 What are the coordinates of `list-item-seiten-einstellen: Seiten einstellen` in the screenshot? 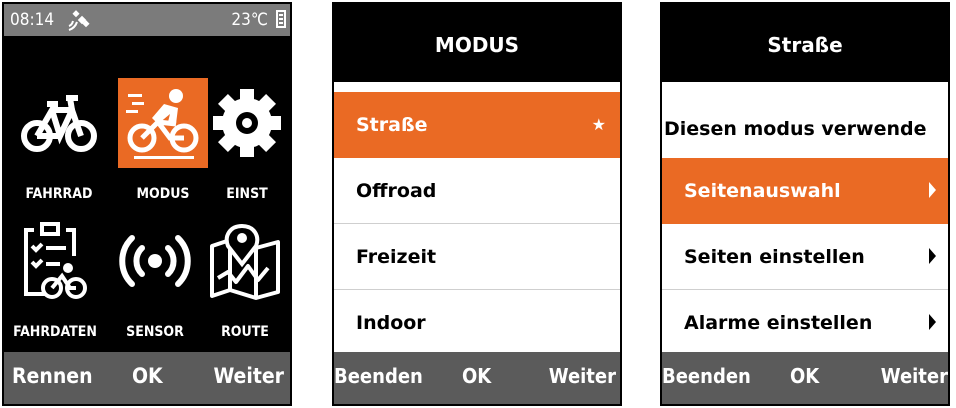 It's located at (805, 257).